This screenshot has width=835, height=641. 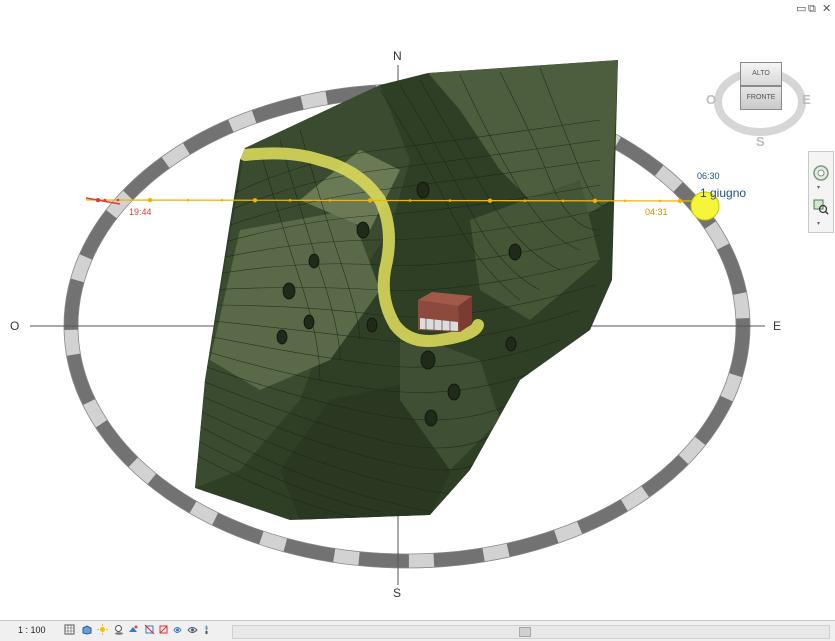 I want to click on steering-wheel-dropdown-icon: ▾, so click(x=818, y=187).